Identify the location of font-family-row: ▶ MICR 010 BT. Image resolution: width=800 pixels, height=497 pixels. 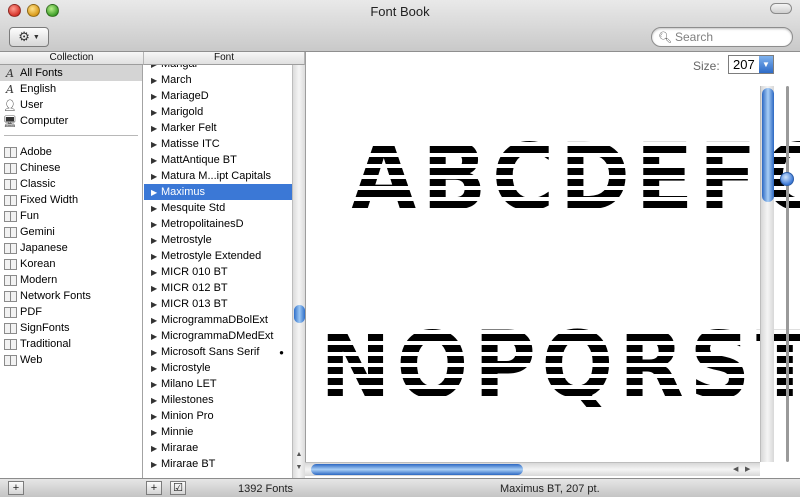
(218, 272).